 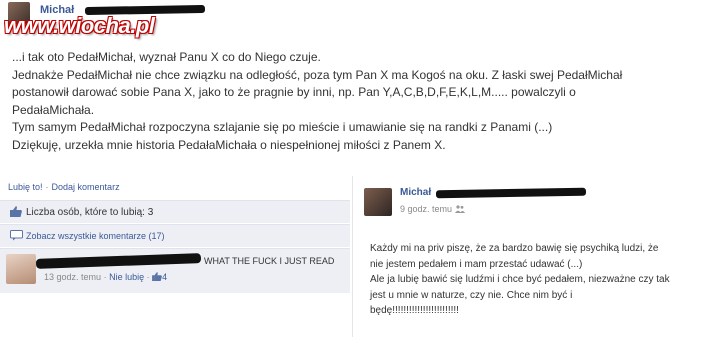 I want to click on audience-icon, so click(x=460, y=209).